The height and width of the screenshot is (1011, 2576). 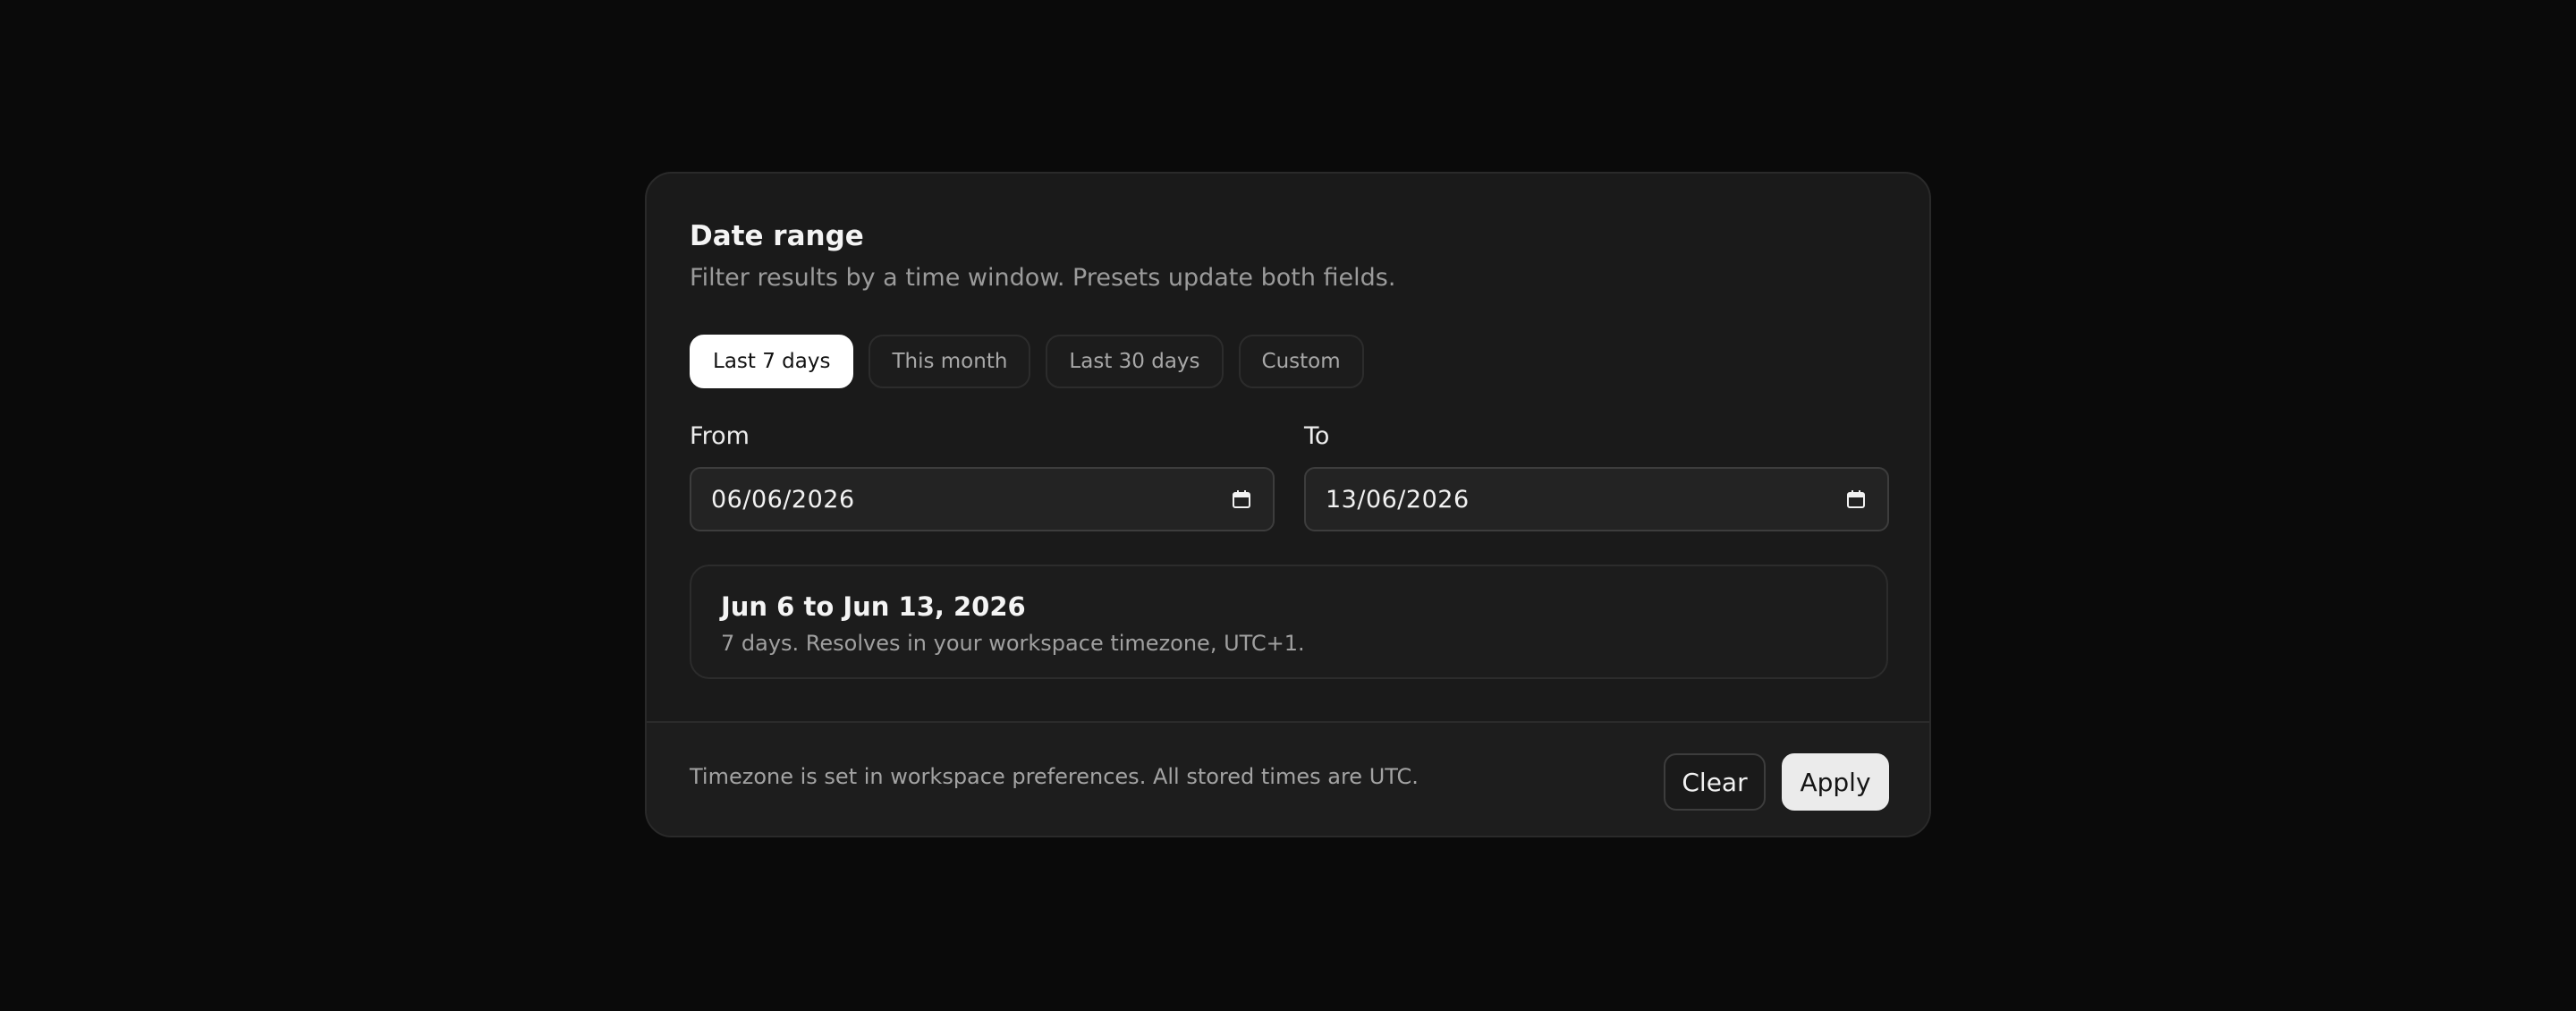 What do you see at coordinates (1317, 436) in the screenshot?
I see `to-label: To` at bounding box center [1317, 436].